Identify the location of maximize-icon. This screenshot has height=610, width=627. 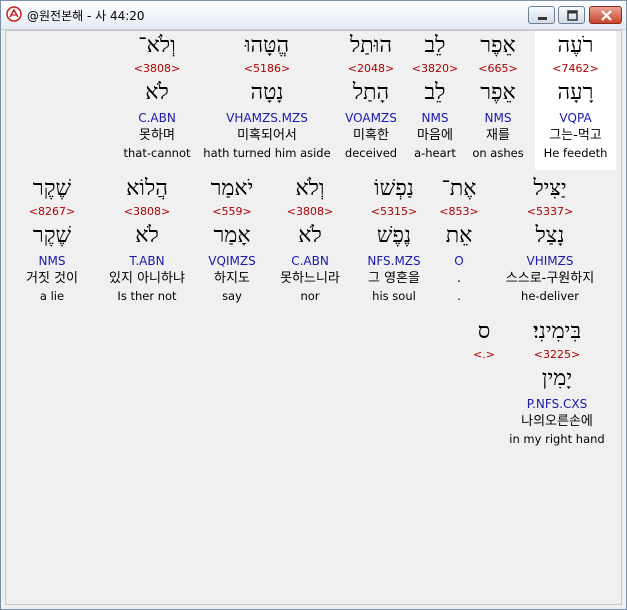
(572, 15).